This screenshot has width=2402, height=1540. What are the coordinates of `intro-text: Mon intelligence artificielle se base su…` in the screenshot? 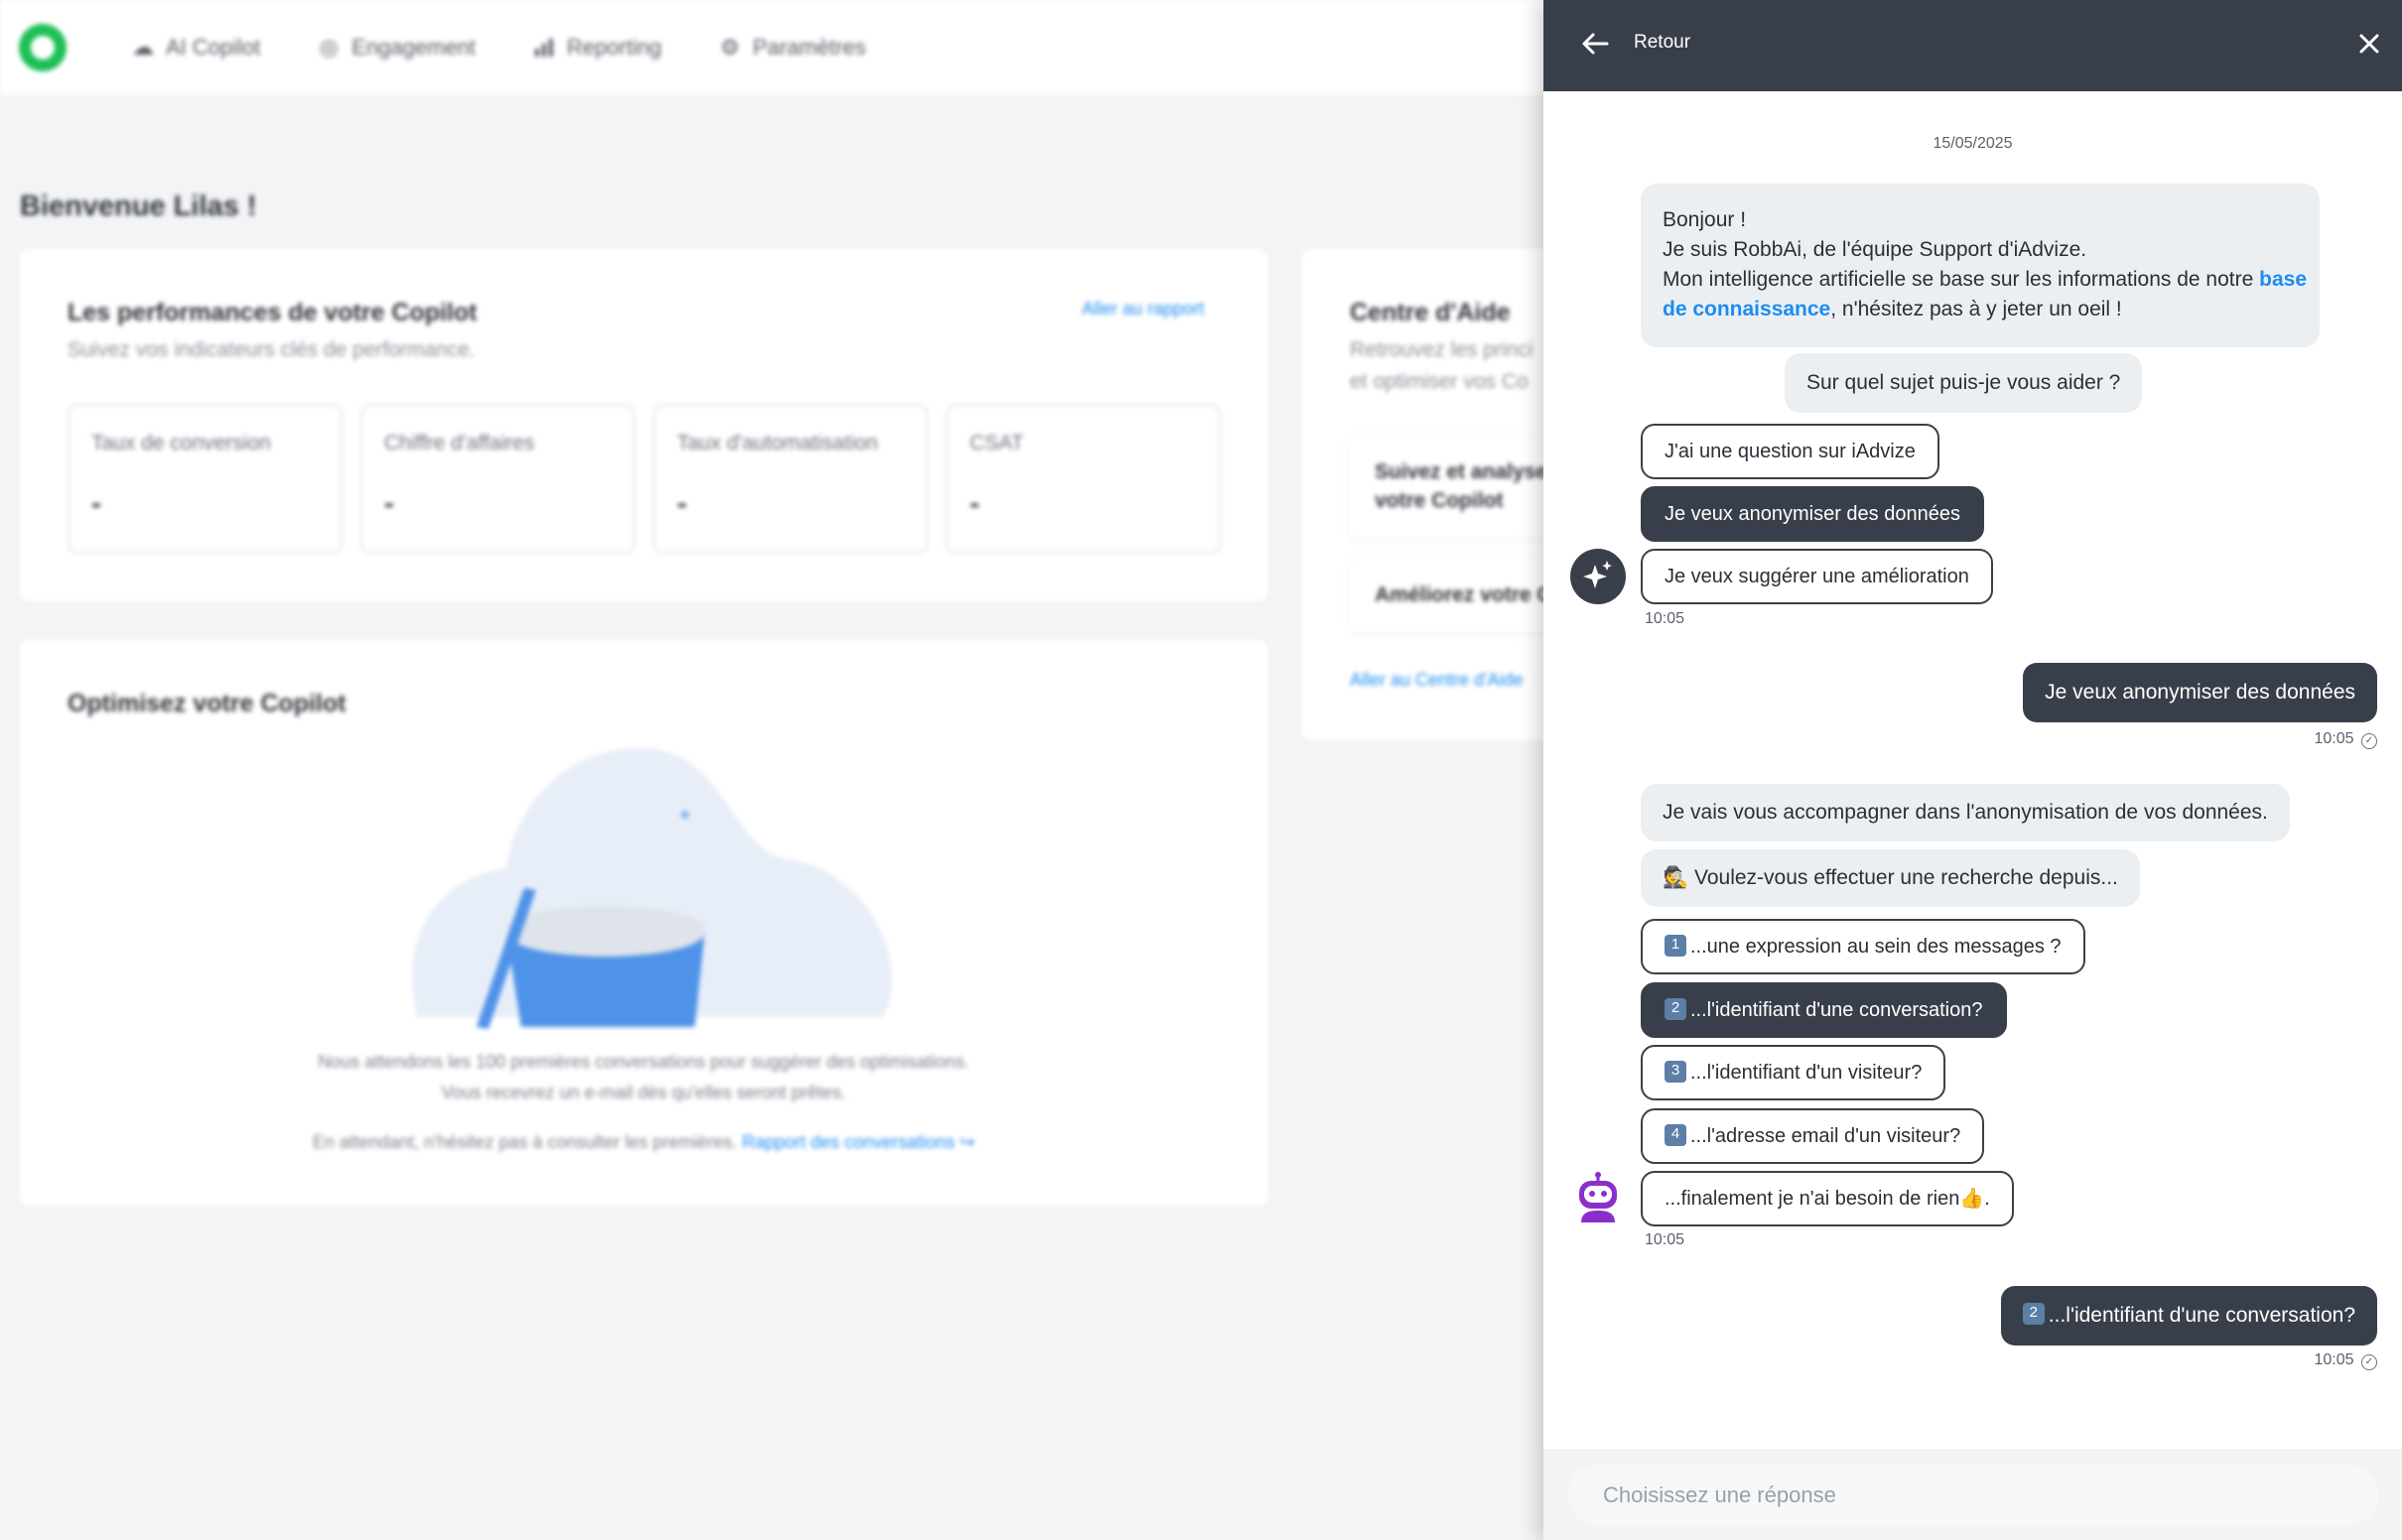 It's located at (1961, 279).